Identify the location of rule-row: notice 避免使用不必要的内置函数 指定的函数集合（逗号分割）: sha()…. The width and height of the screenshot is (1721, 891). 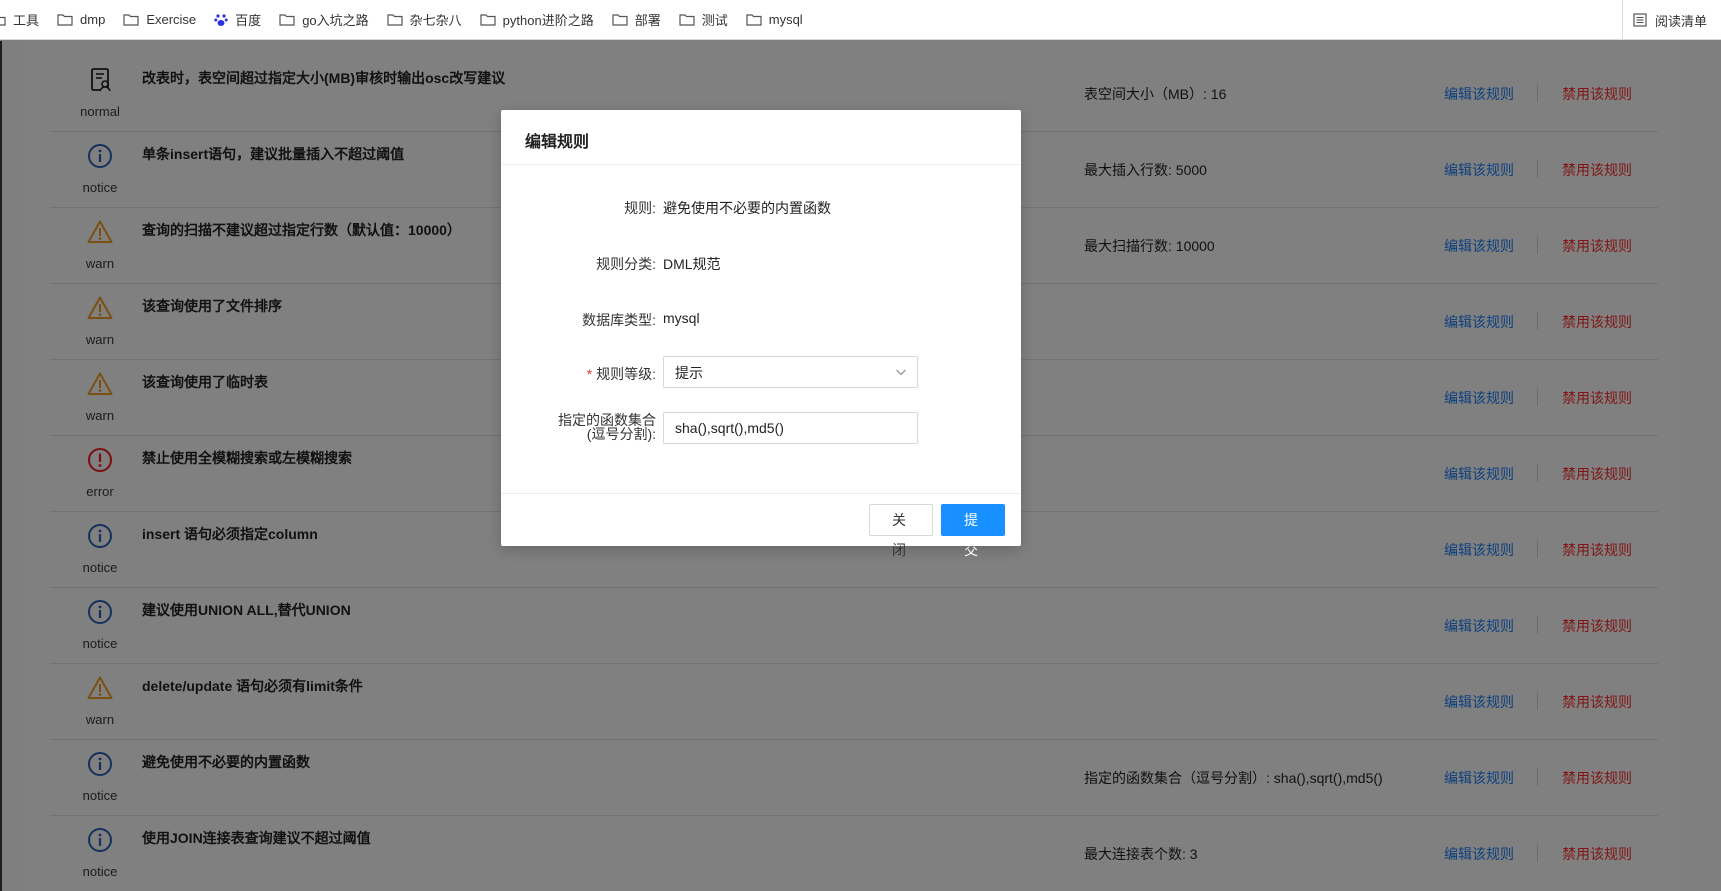
(854, 778).